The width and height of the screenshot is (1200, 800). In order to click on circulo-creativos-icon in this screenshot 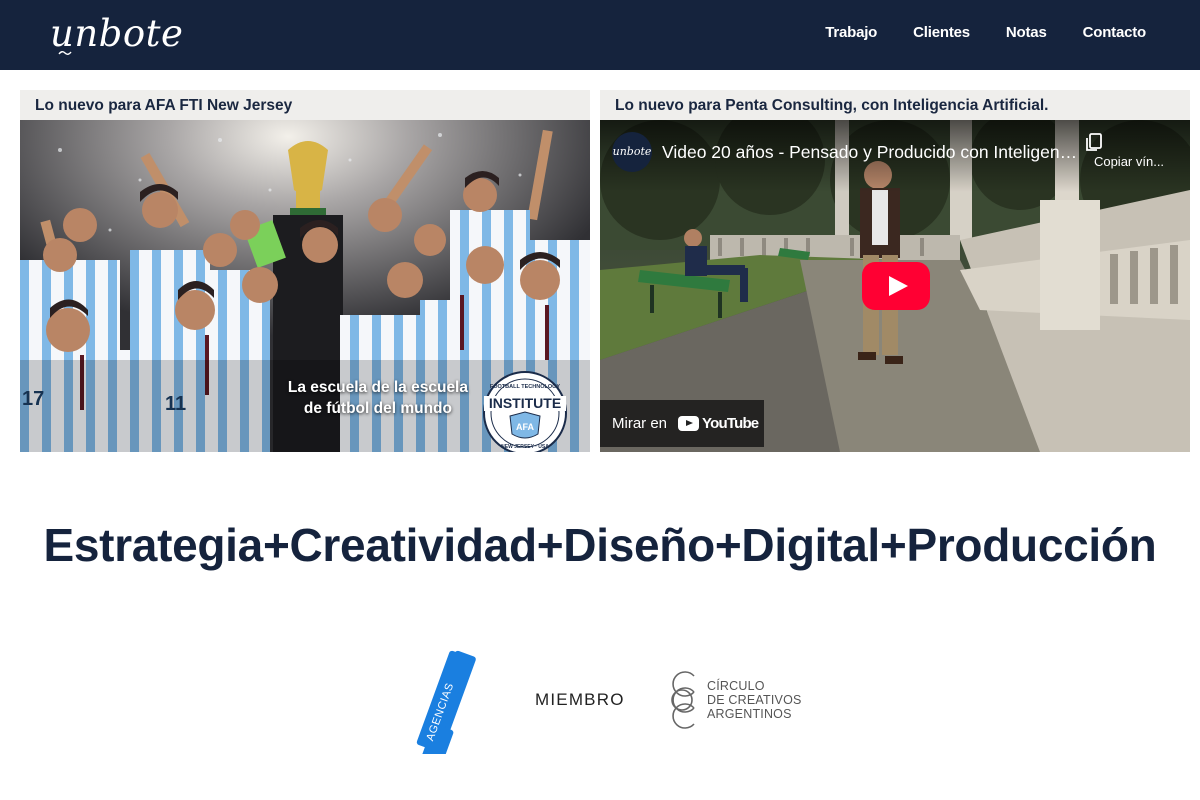, I will do `click(683, 700)`.